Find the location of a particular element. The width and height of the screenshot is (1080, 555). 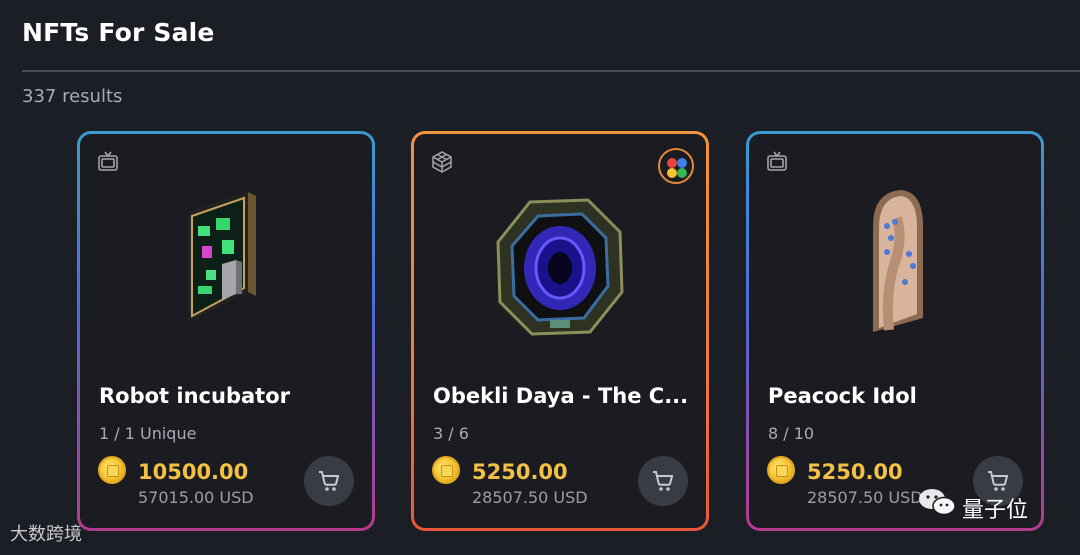

watermark-left: 大数跨境 is located at coordinates (46, 533).